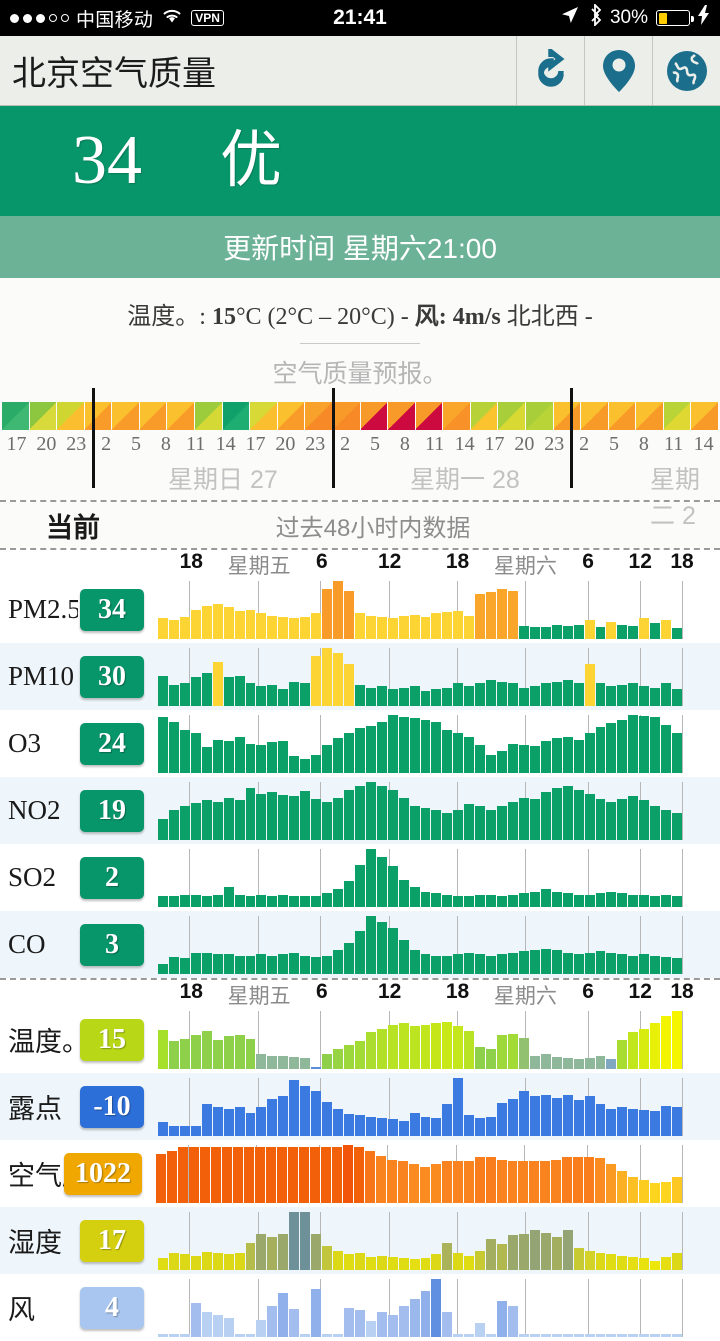 This screenshot has height=1341, width=720. Describe the element at coordinates (39, 18) in the screenshot. I see `signal-strength-icon` at that location.